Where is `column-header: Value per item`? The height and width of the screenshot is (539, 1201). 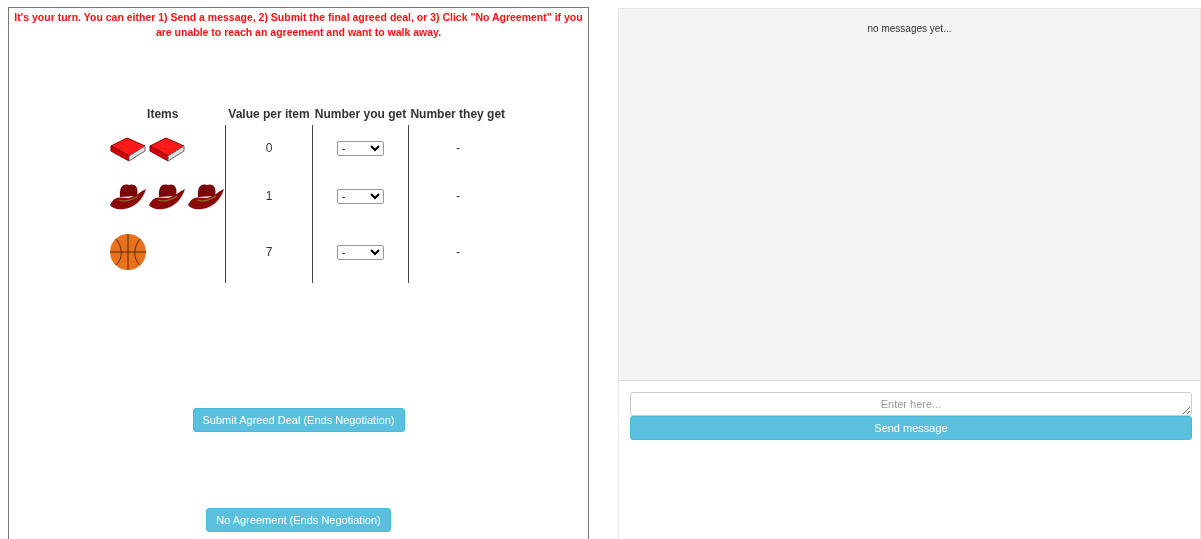
column-header: Value per item is located at coordinates (269, 114).